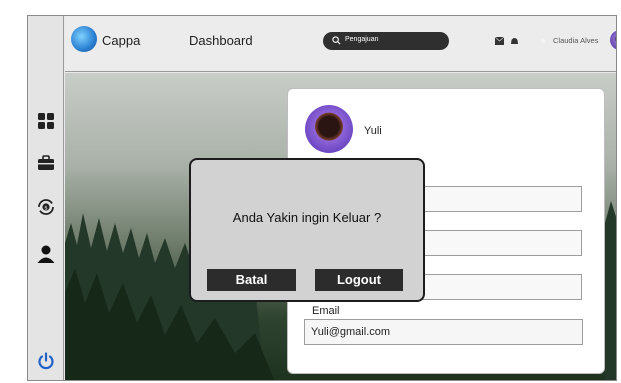 This screenshot has height=383, width=621. Describe the element at coordinates (514, 41) in the screenshot. I see `bell-icon` at that location.